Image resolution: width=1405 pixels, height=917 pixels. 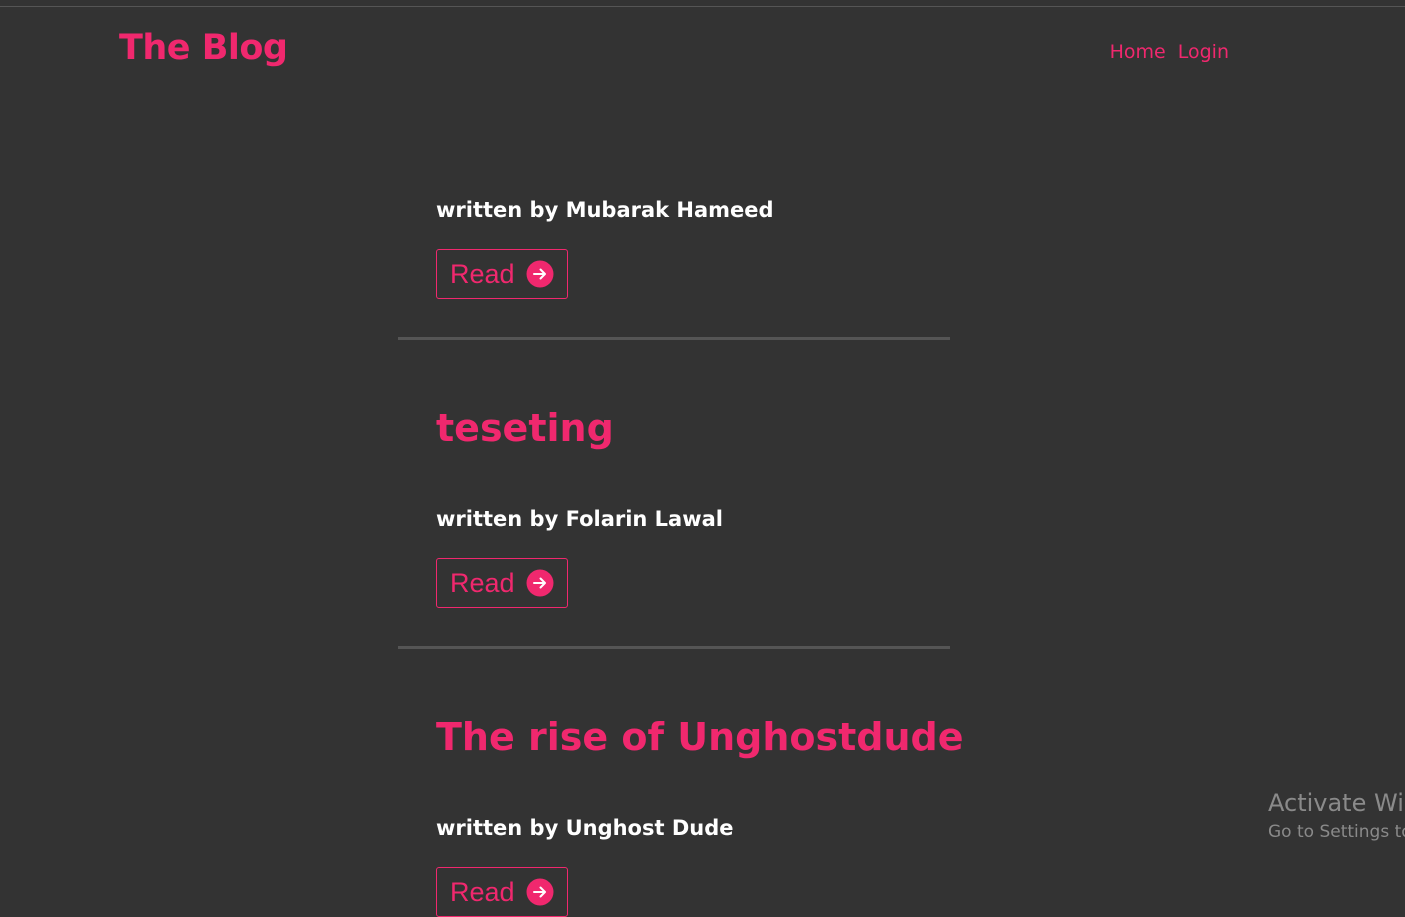 I want to click on site-brand: The Blog, so click(x=203, y=48).